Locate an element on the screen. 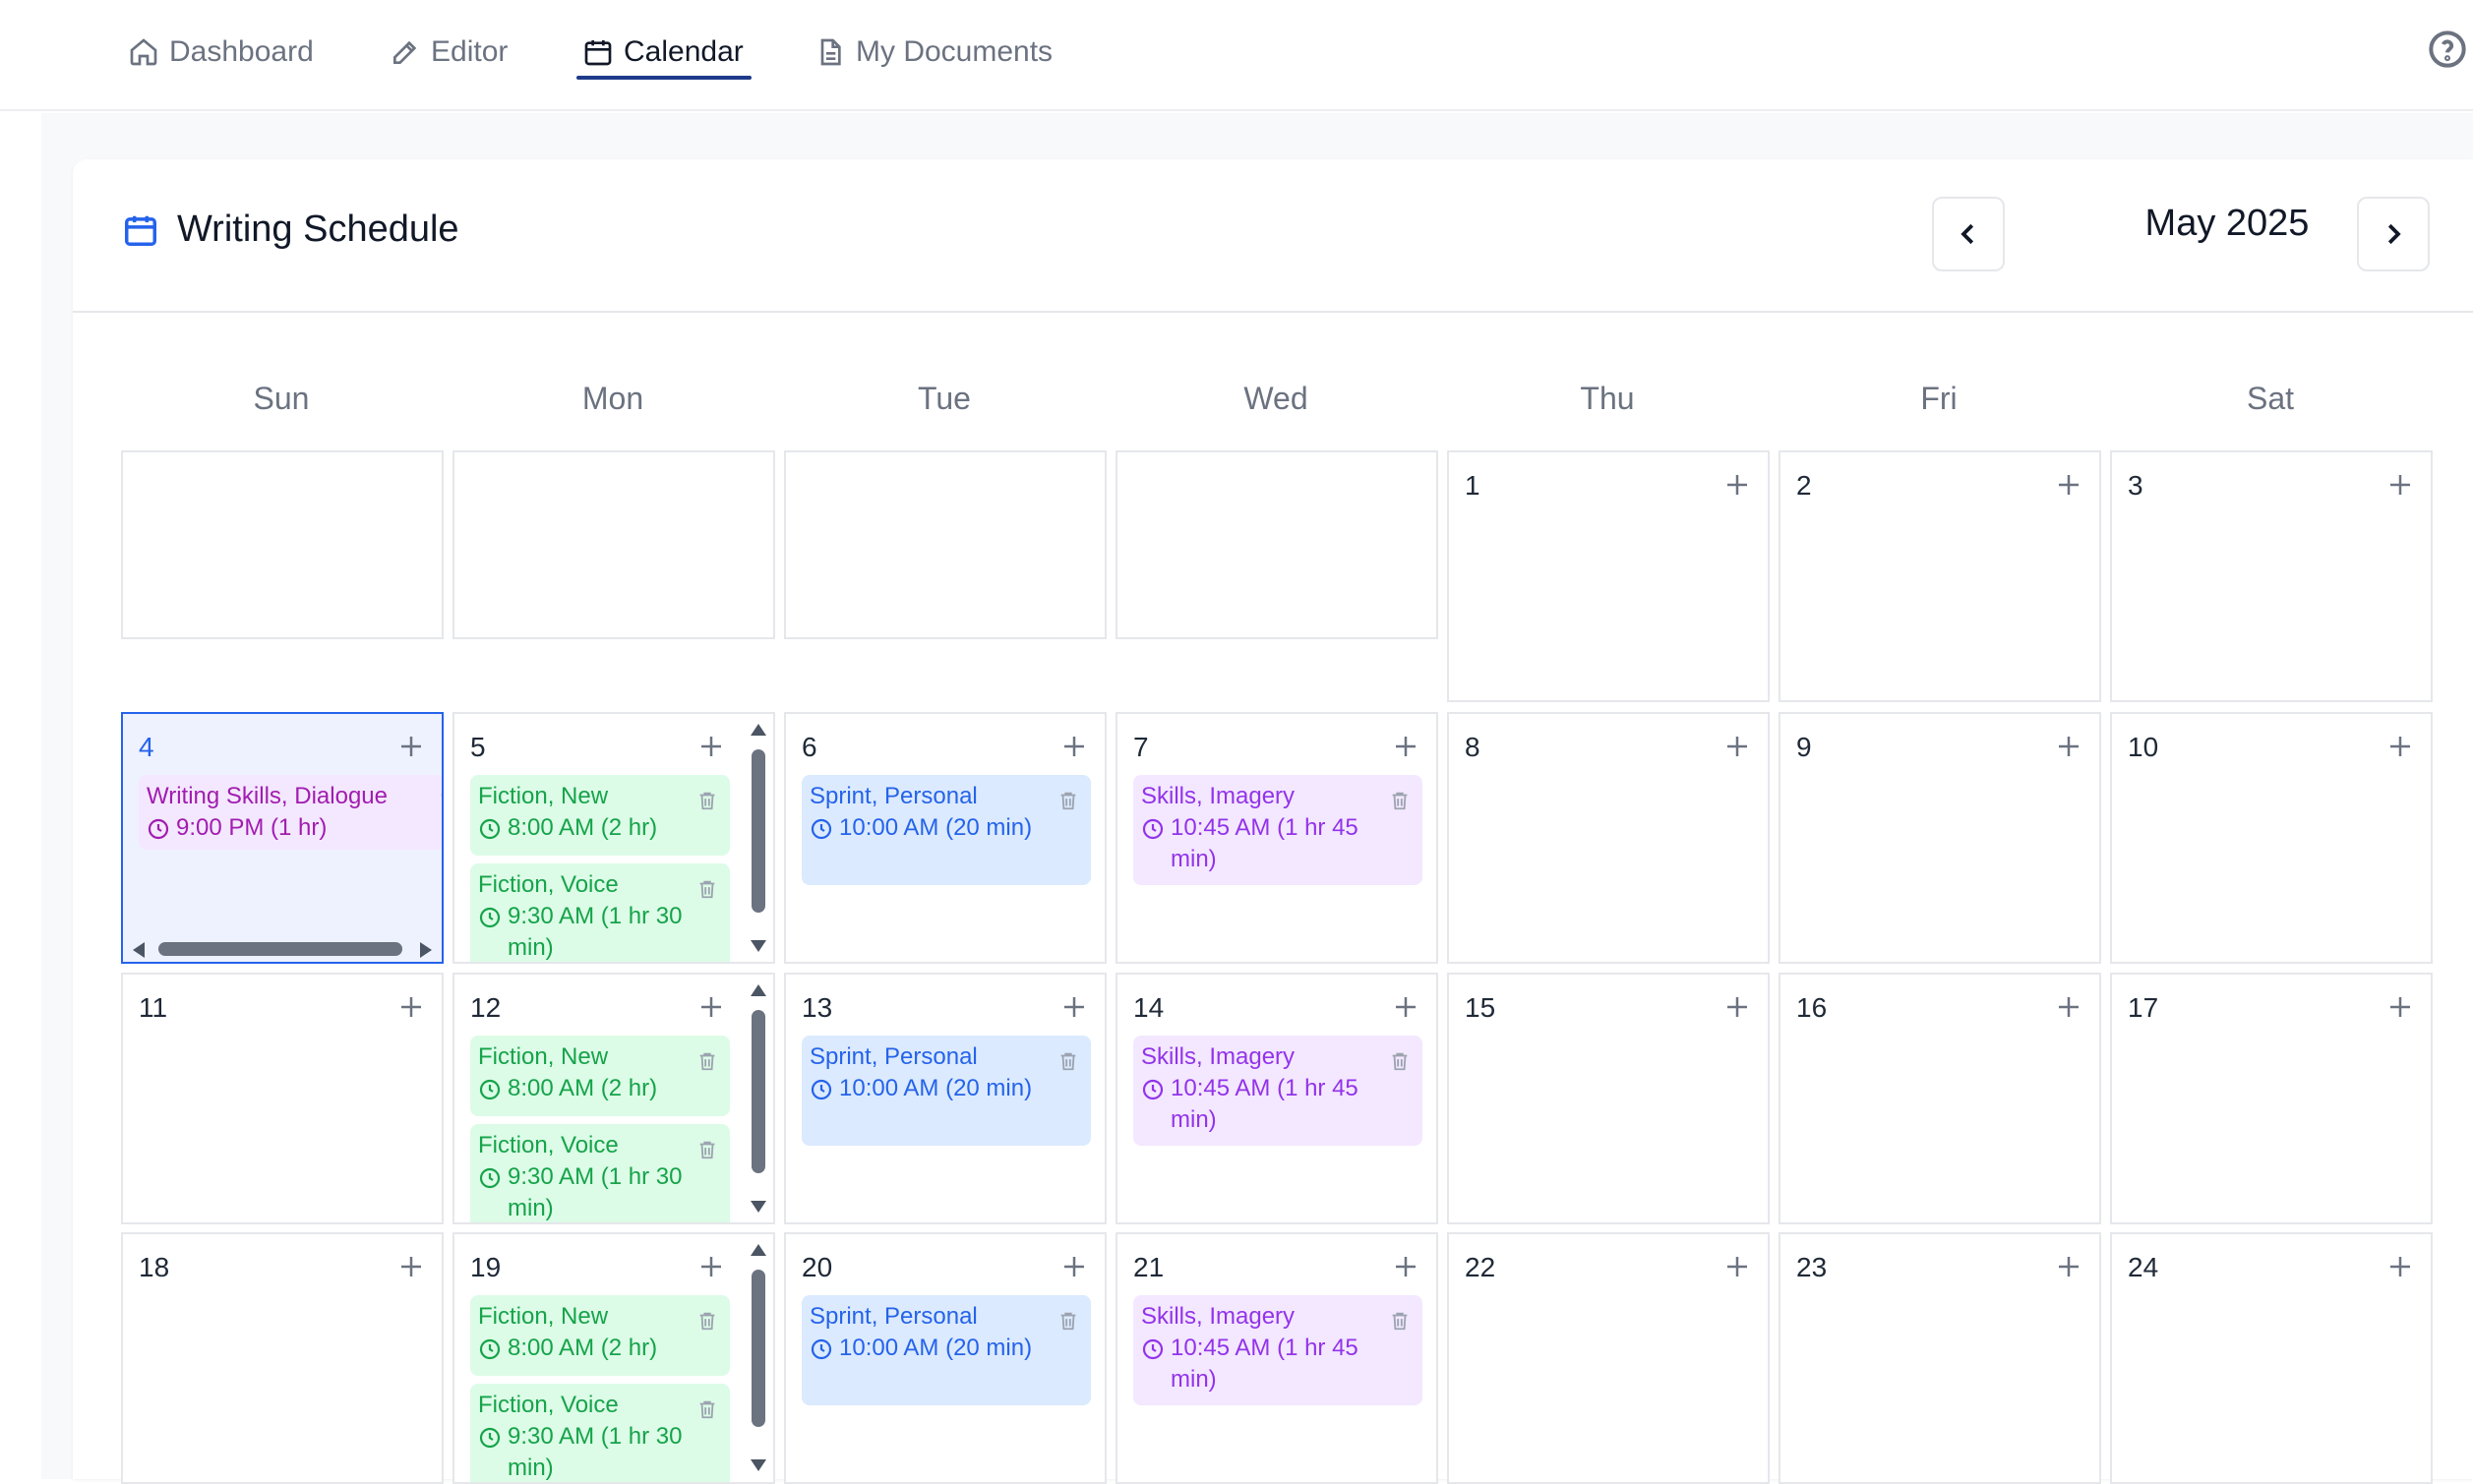  calendar-day-22: 22 is located at coordinates (1609, 1358).